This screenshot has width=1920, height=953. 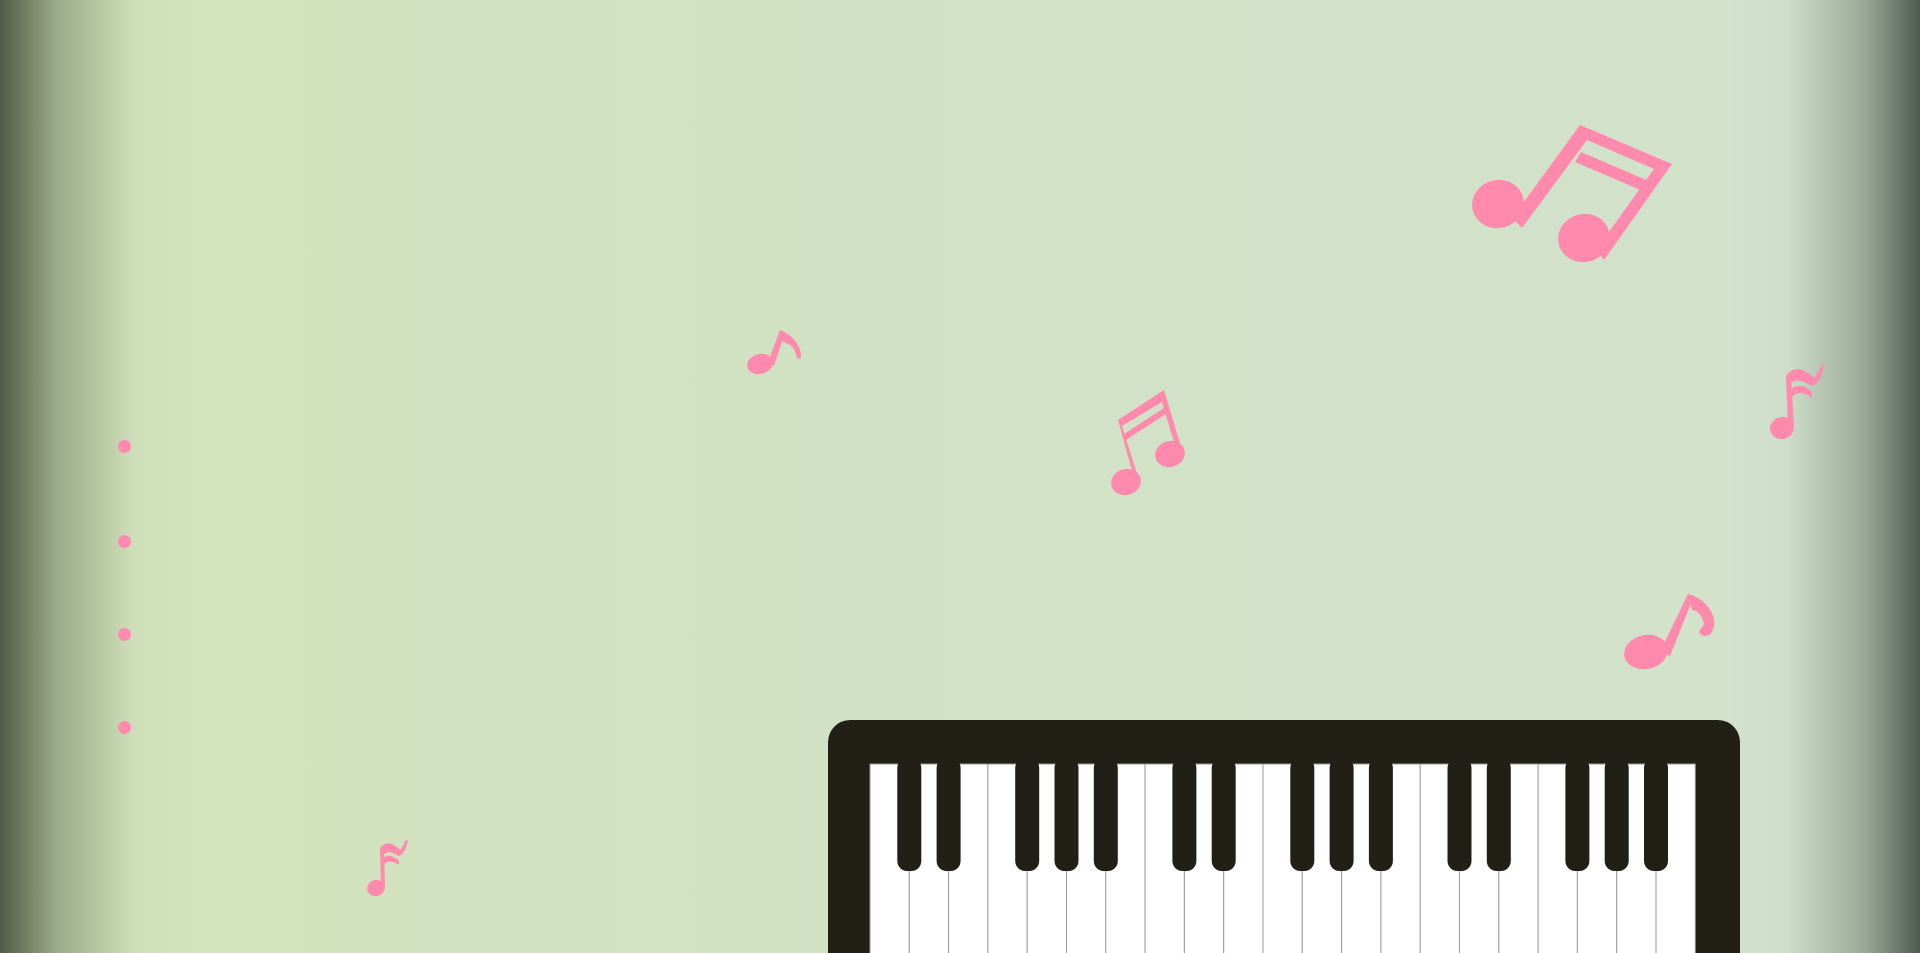 What do you see at coordinates (1825, 476) in the screenshot?
I see `right-vignette` at bounding box center [1825, 476].